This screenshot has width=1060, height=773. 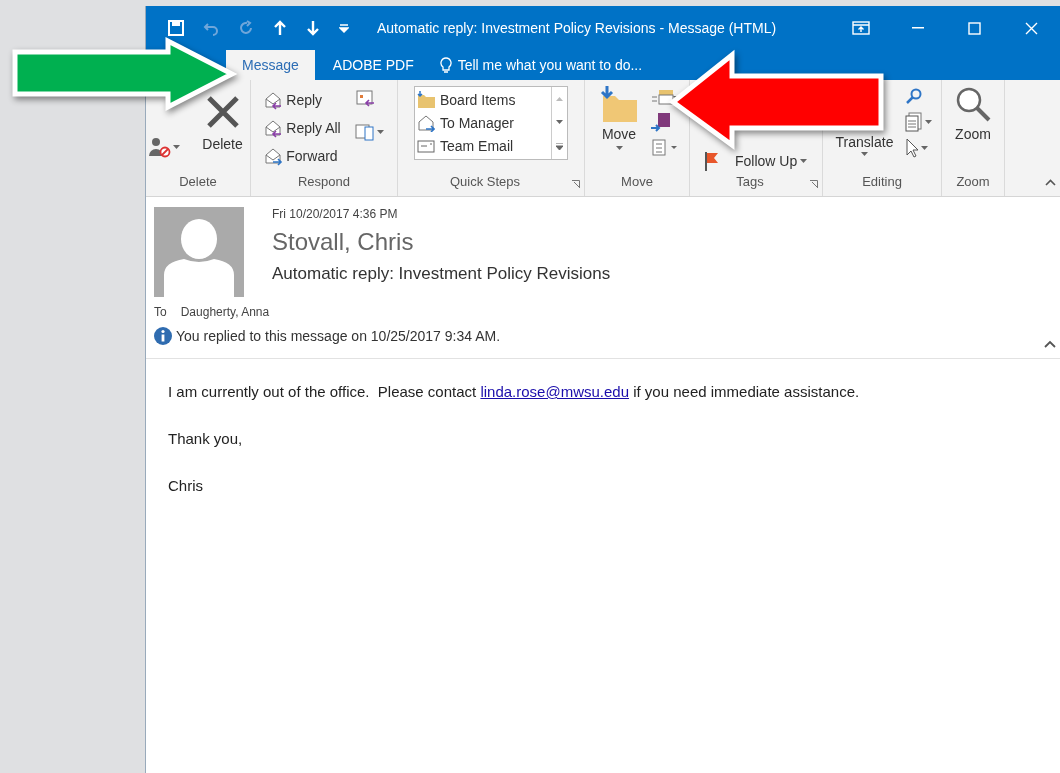 I want to click on email-link: linda.rose@mwsu.edu, so click(x=555, y=391).